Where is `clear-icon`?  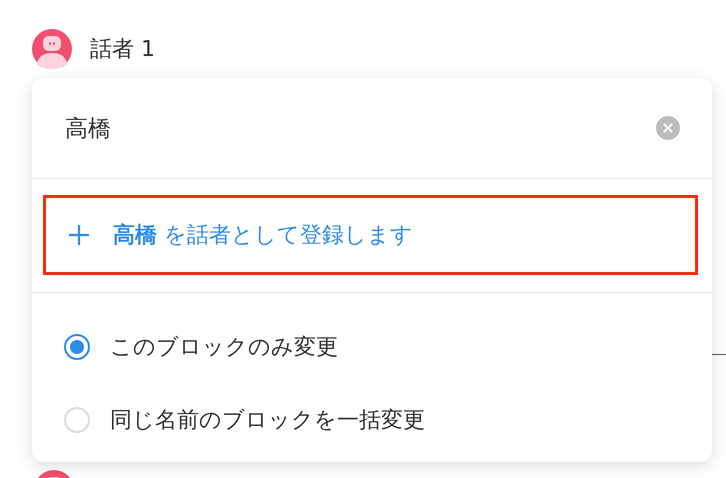 clear-icon is located at coordinates (668, 128).